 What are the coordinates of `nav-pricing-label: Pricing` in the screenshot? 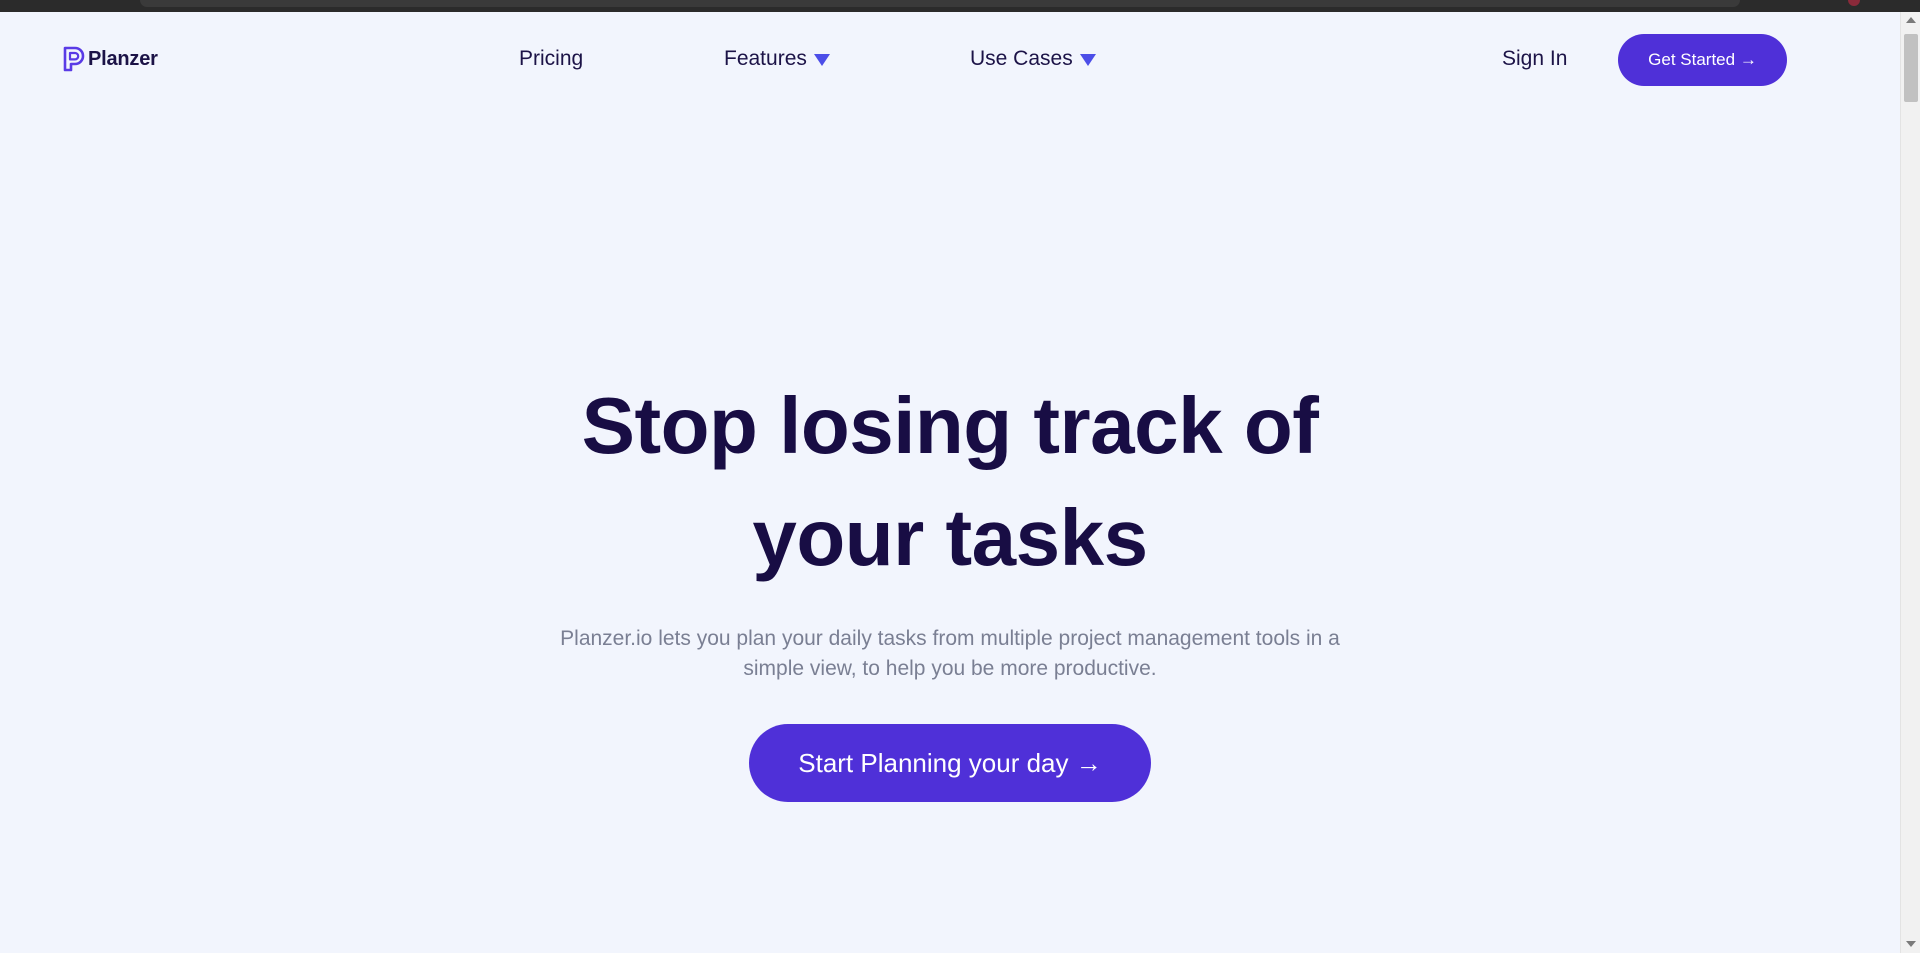 It's located at (551, 58).